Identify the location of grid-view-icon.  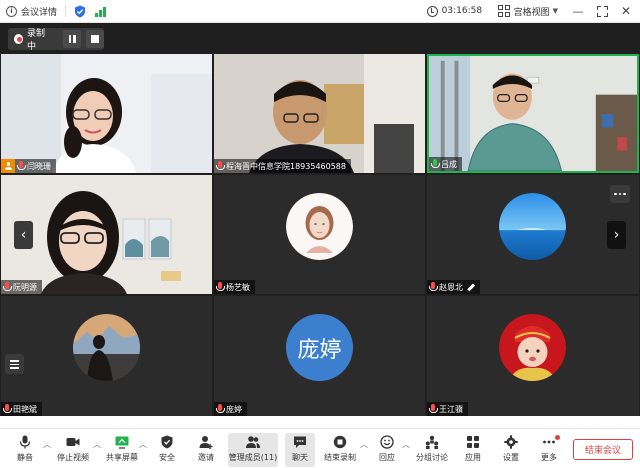
(504, 11).